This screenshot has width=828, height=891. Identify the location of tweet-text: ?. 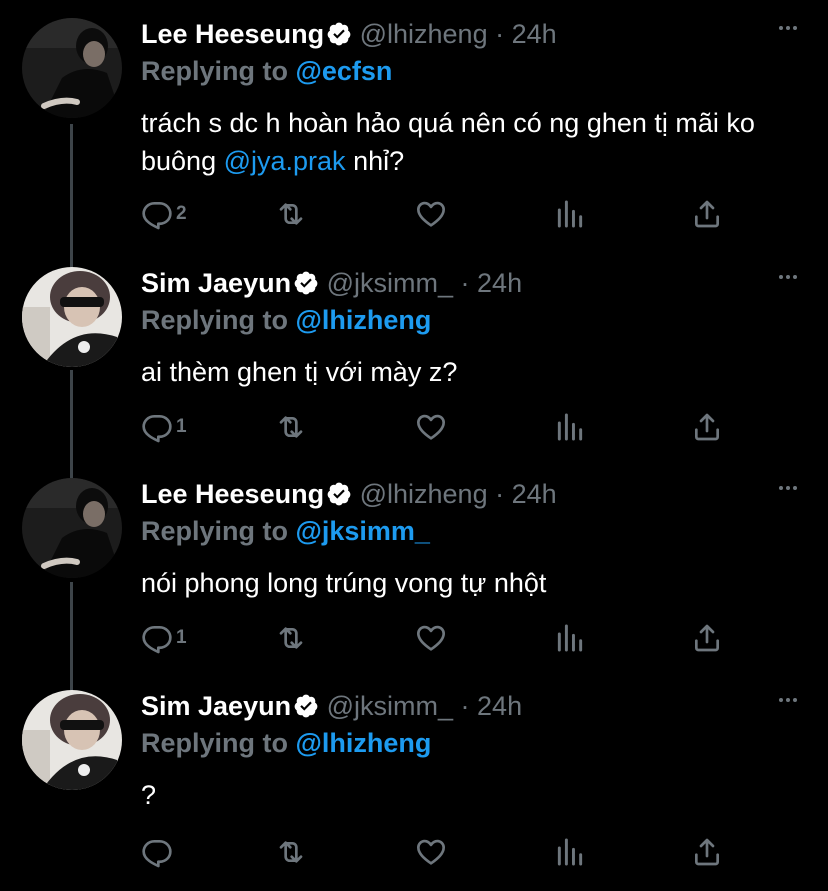
(149, 795).